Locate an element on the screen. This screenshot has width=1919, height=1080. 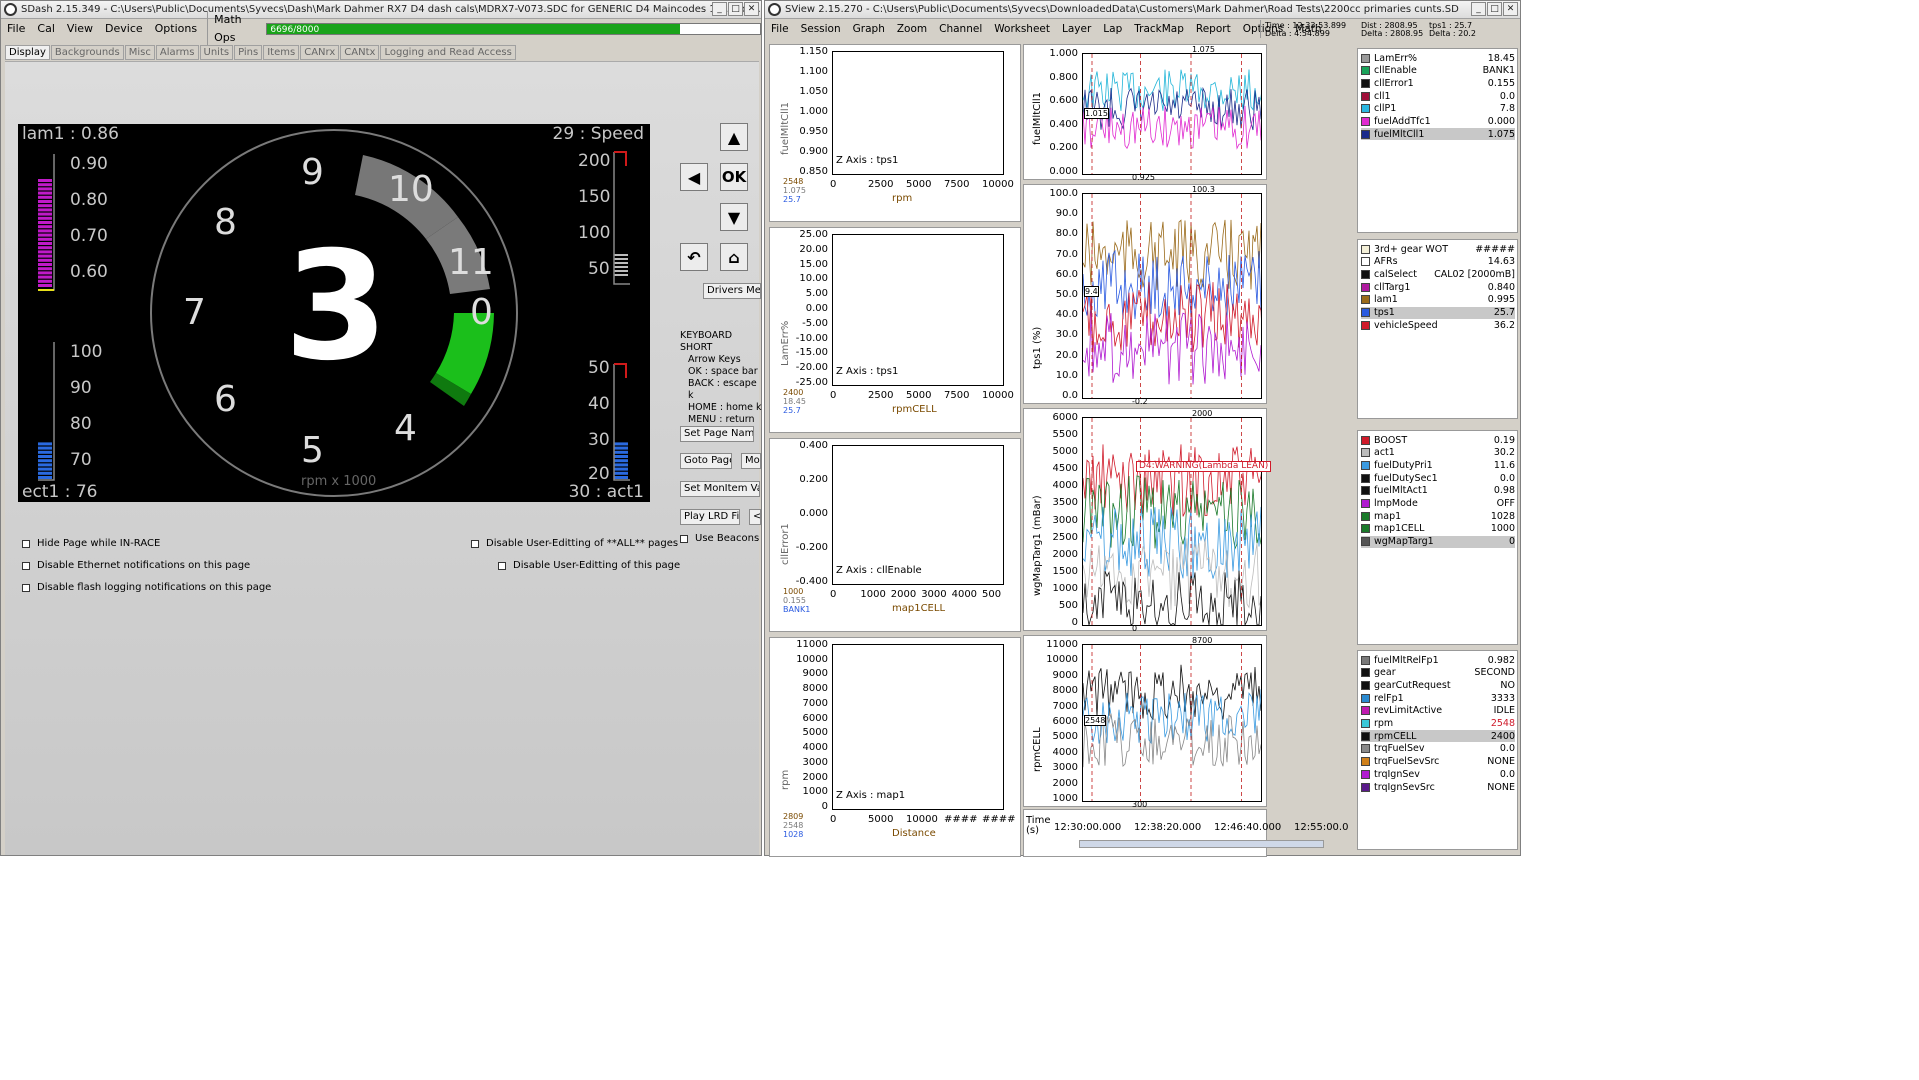
channel-row: LamErr% 18.45 is located at coordinates (1438, 58).